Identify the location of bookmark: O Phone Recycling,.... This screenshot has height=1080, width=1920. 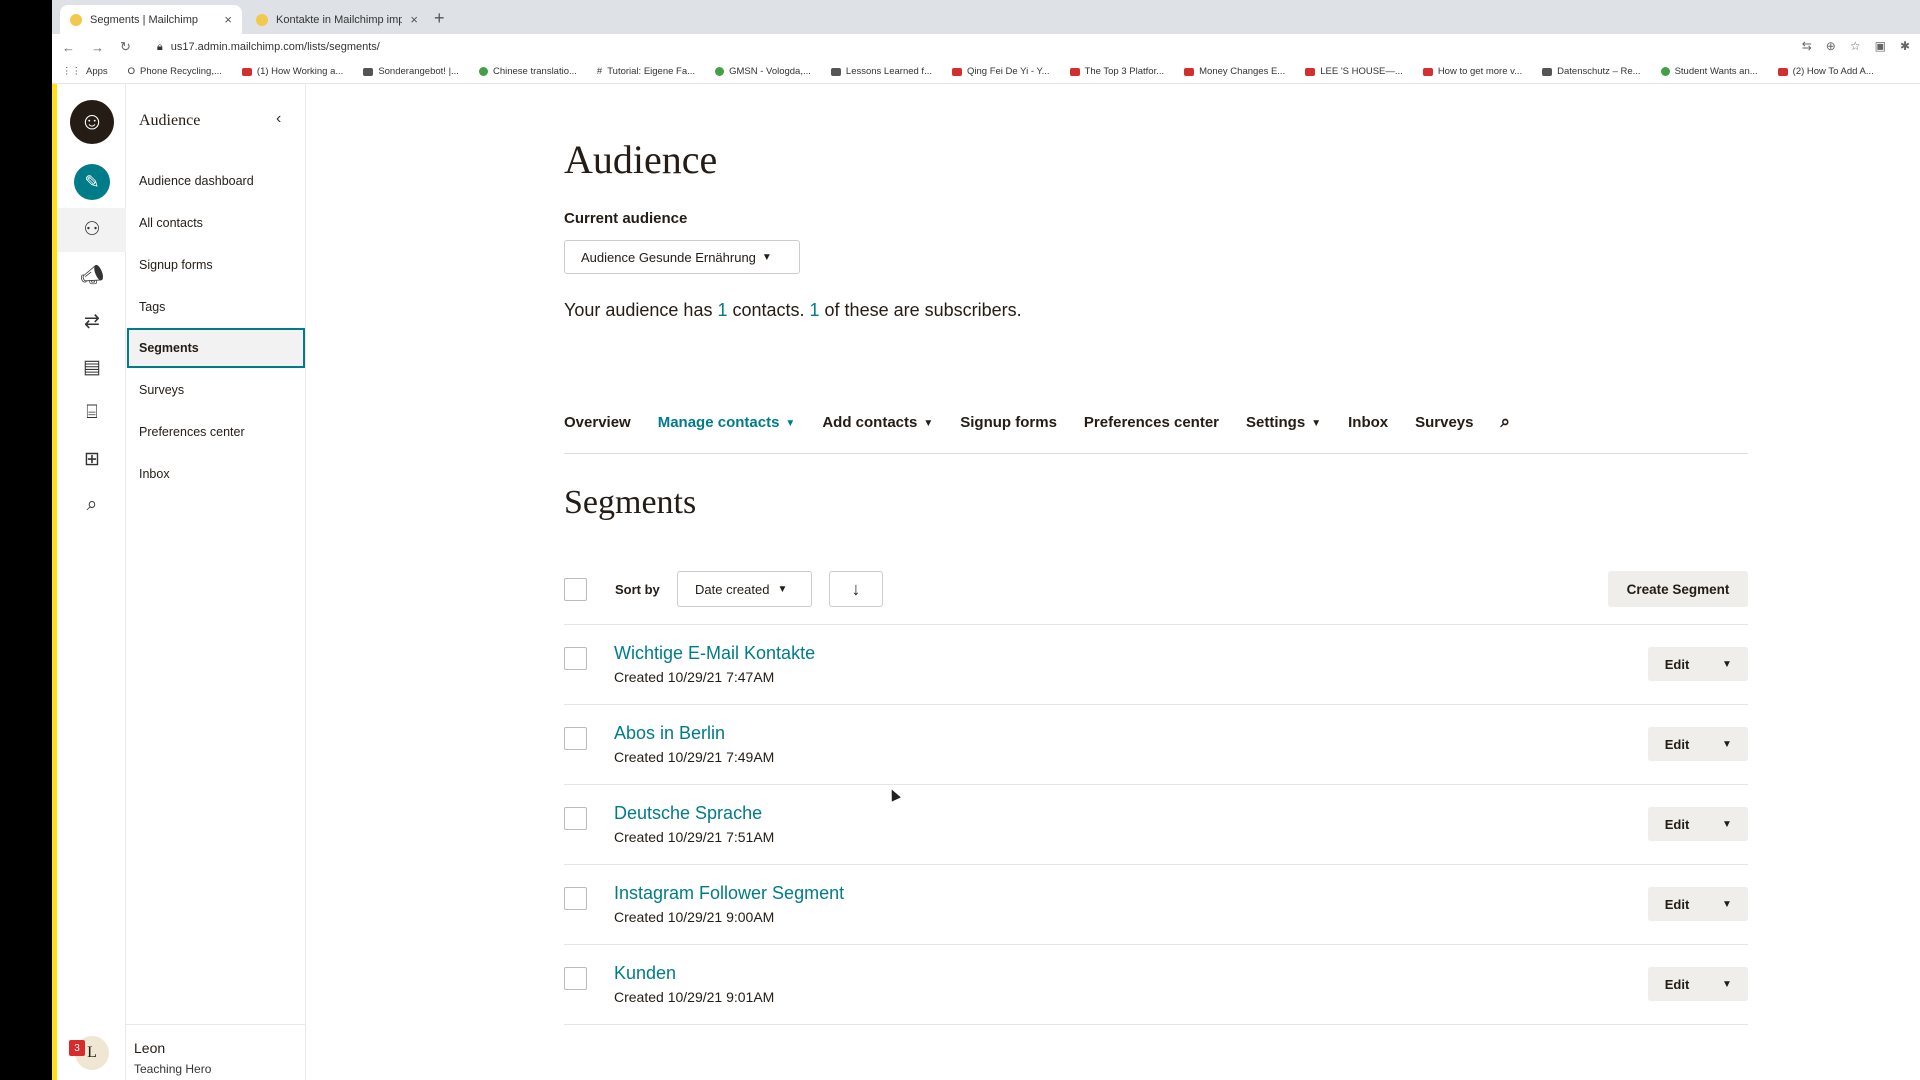
(175, 71).